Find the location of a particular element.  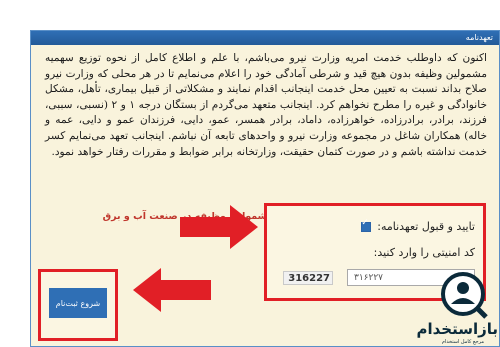

captcha-label: کد امنیتی را وارد کنید: is located at coordinates (424, 252).